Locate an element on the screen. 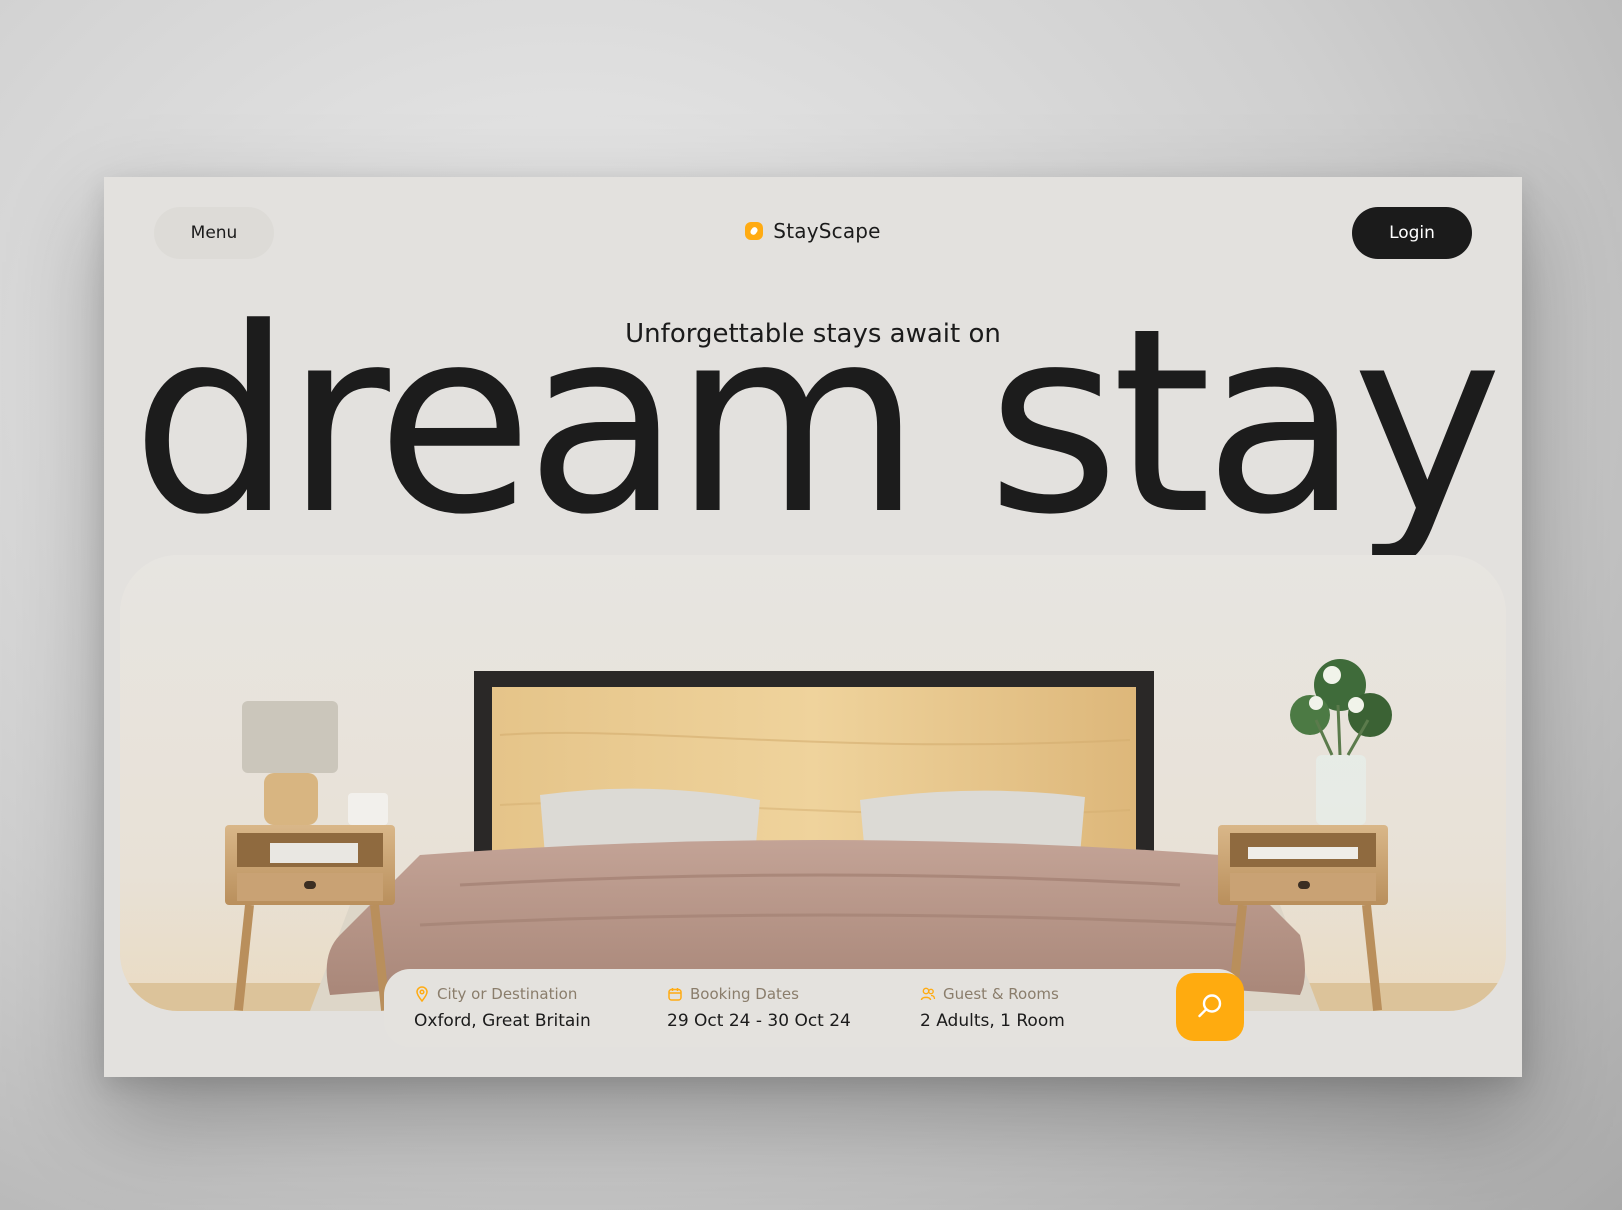  booking-dates-field: Booking Dates 29 Oct 24 - 30 Oct 24 is located at coordinates (759, 1008).